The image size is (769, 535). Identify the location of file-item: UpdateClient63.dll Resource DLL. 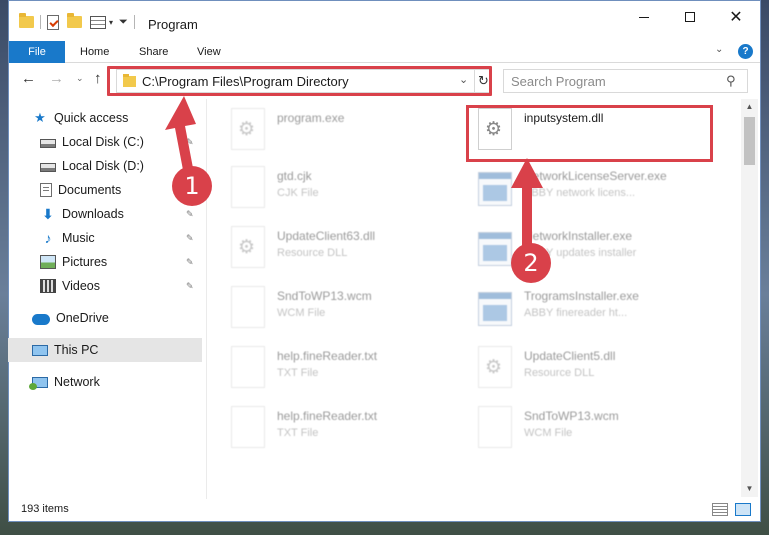
(348, 251).